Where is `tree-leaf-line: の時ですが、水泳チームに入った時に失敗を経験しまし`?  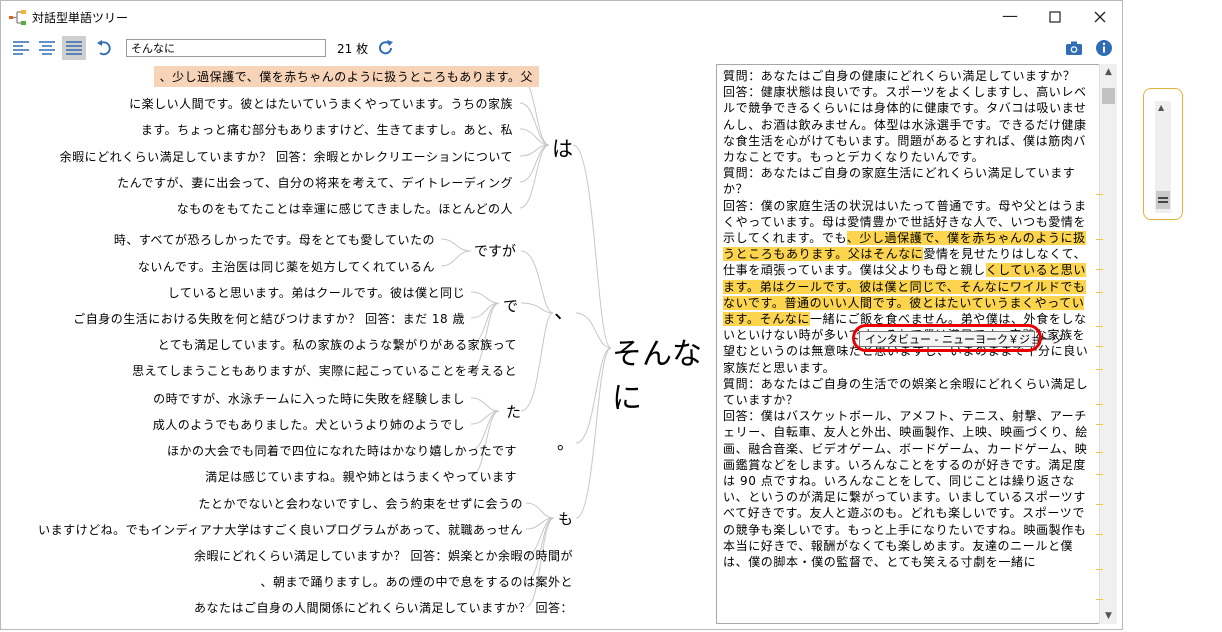 tree-leaf-line: の時ですが、水泳チームに入った時に失敗を経験しまし is located at coordinates (309, 398).